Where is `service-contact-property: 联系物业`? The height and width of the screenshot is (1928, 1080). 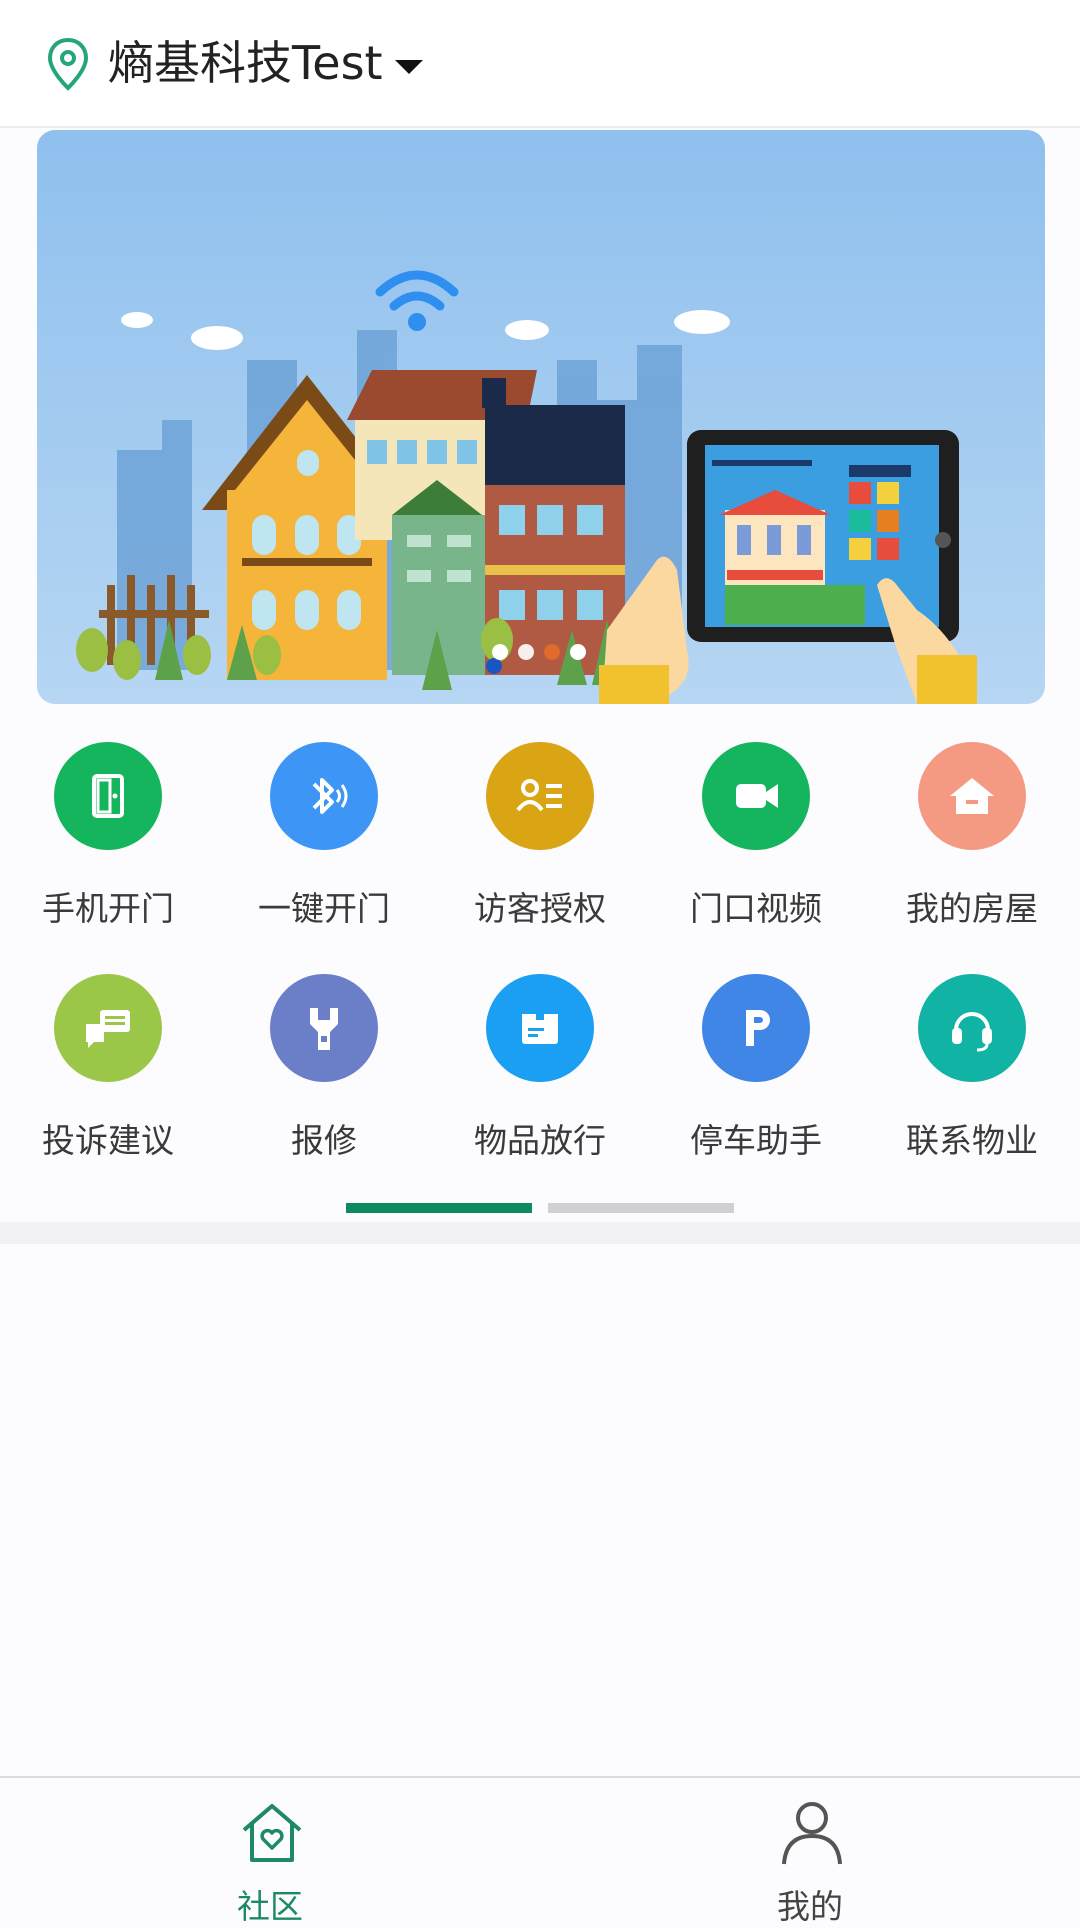
service-contact-property: 联系物业 is located at coordinates (972, 1082).